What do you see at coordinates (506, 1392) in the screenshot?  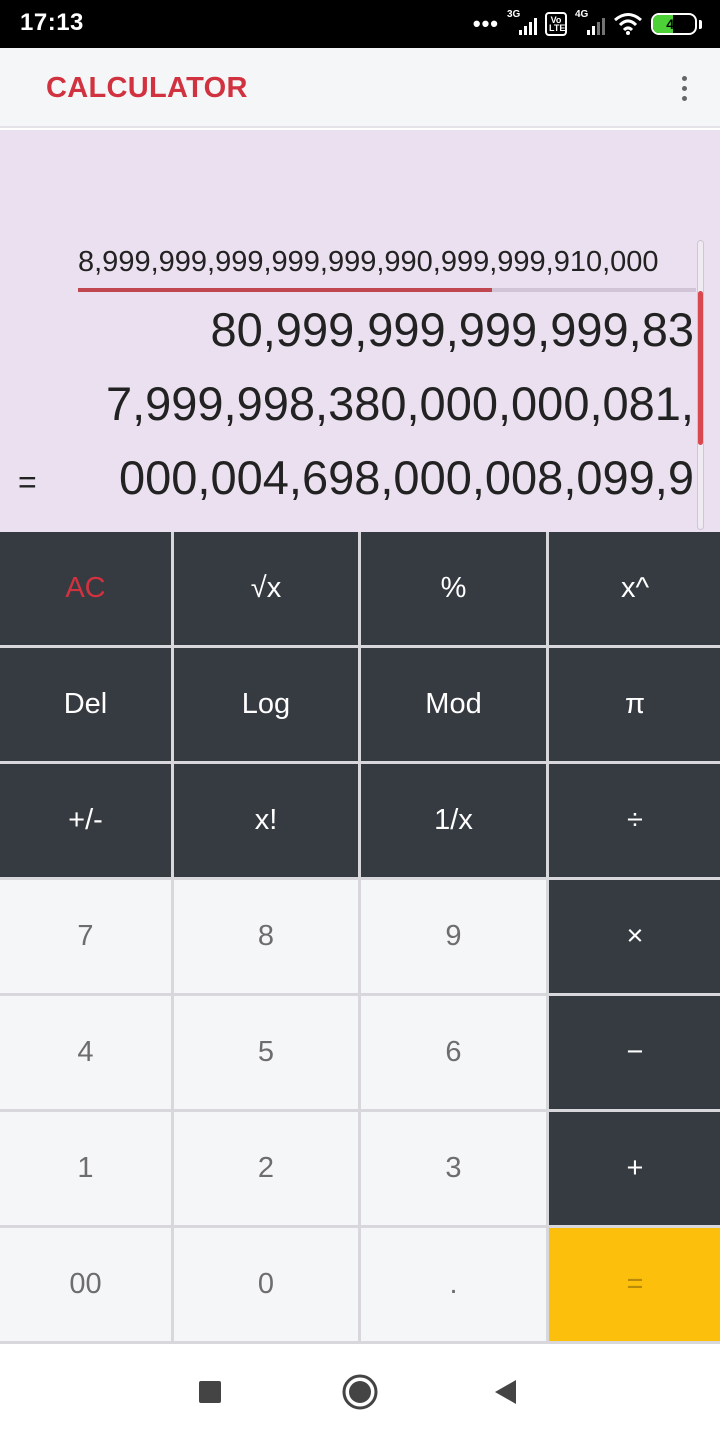 I see `back-triangle-icon` at bounding box center [506, 1392].